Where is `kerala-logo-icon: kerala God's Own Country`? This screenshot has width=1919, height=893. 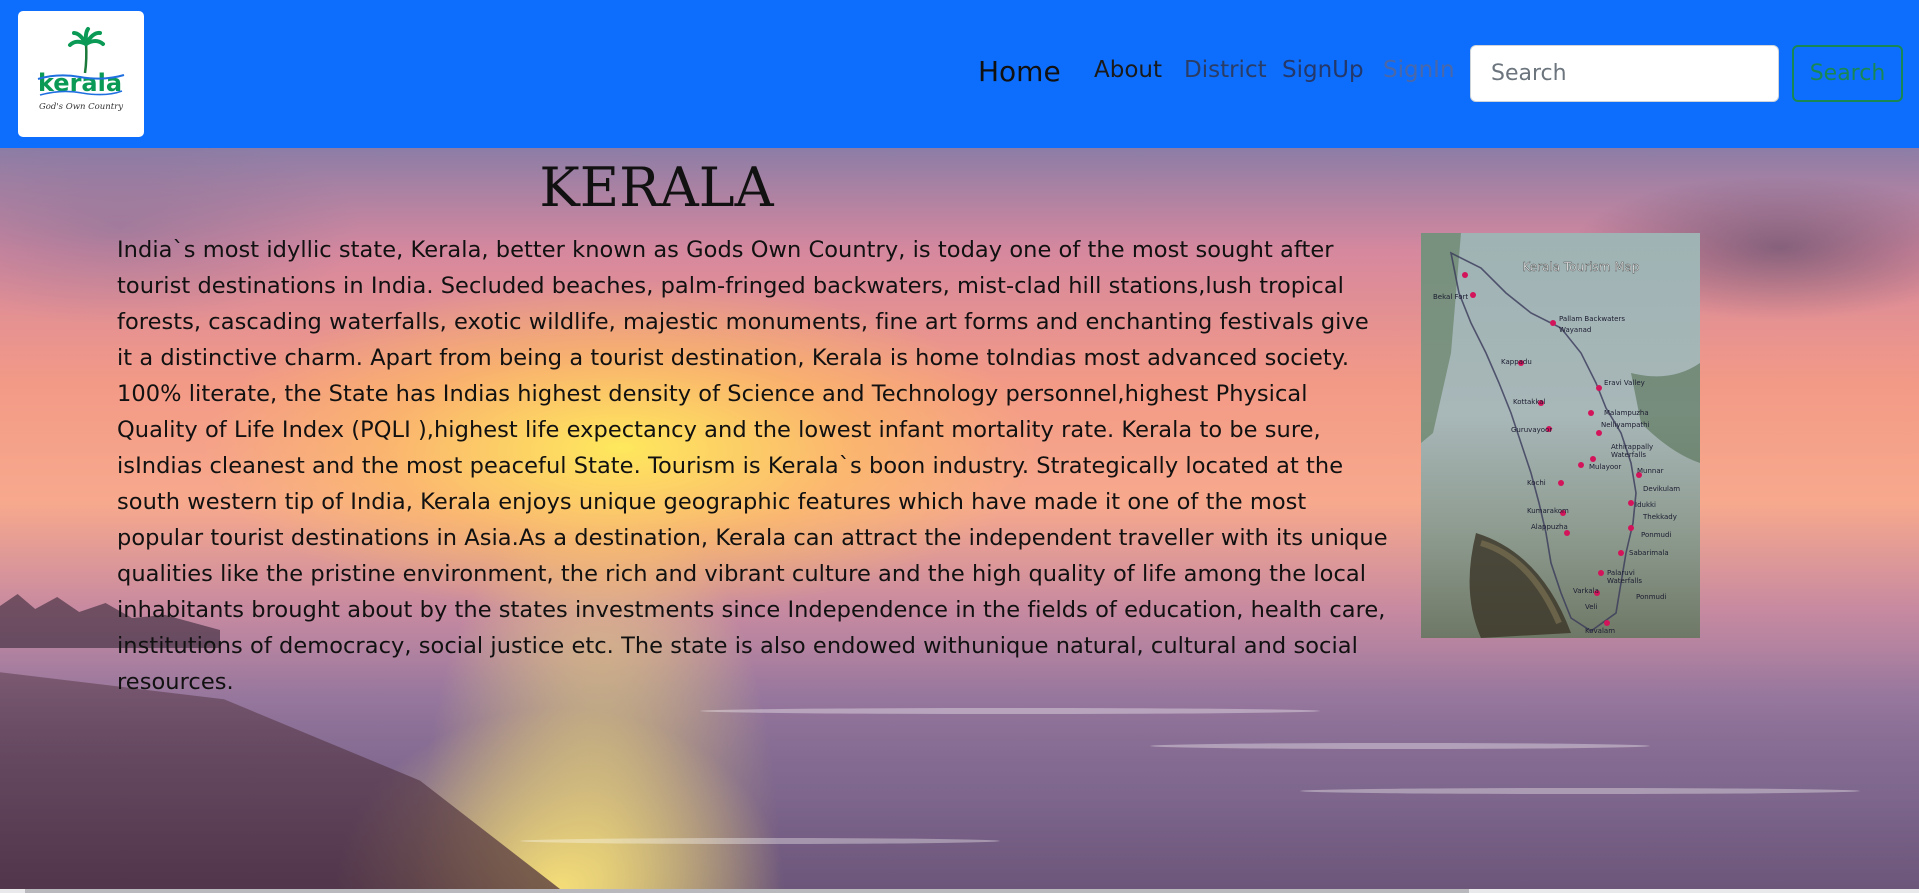 kerala-logo-icon: kerala God's Own Country is located at coordinates (81, 69).